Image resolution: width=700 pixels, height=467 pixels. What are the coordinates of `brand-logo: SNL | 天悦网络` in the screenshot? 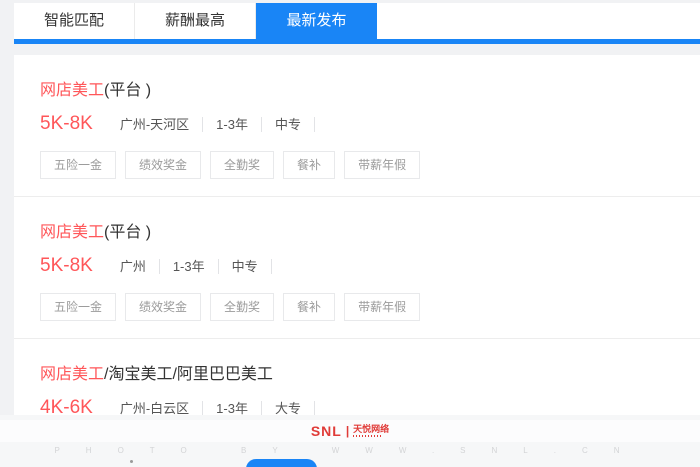 It's located at (350, 431).